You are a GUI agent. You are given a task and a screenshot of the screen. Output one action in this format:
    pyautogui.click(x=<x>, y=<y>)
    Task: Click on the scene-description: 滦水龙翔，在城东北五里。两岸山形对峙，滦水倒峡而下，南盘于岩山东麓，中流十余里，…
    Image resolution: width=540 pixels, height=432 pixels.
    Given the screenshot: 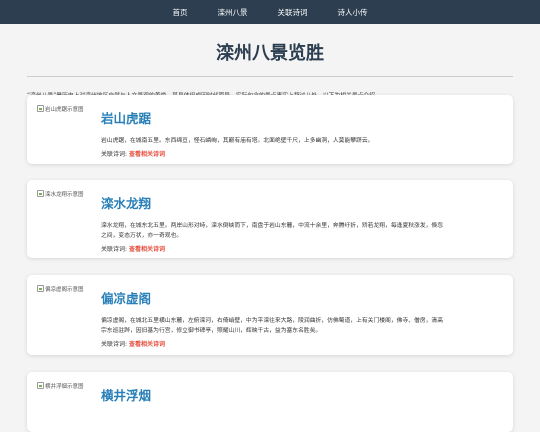 What is the action you would take?
    pyautogui.click(x=272, y=231)
    